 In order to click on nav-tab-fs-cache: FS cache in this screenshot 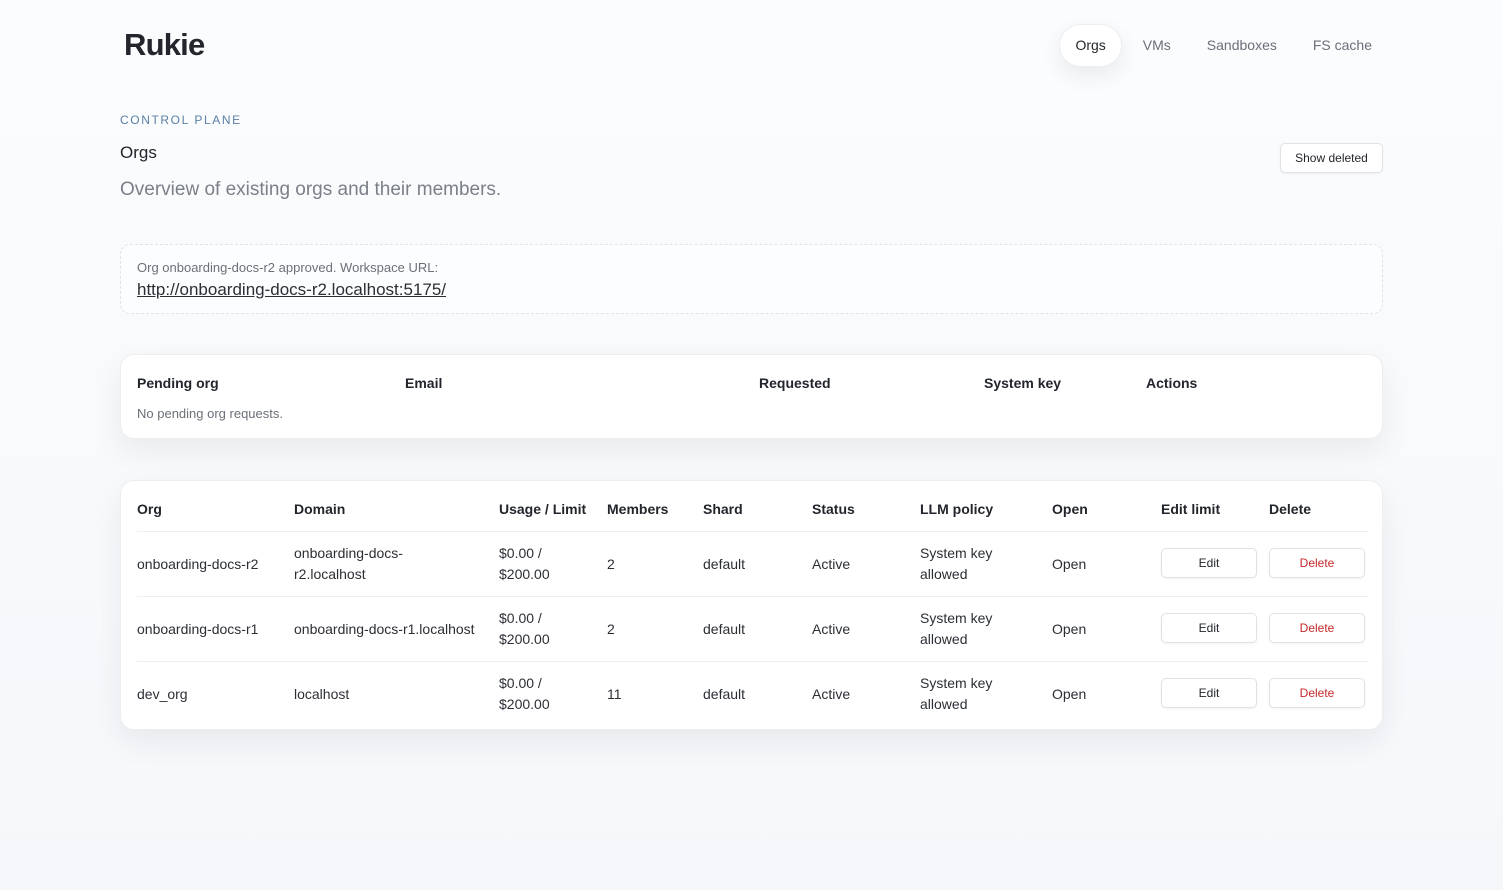, I will do `click(1342, 45)`.